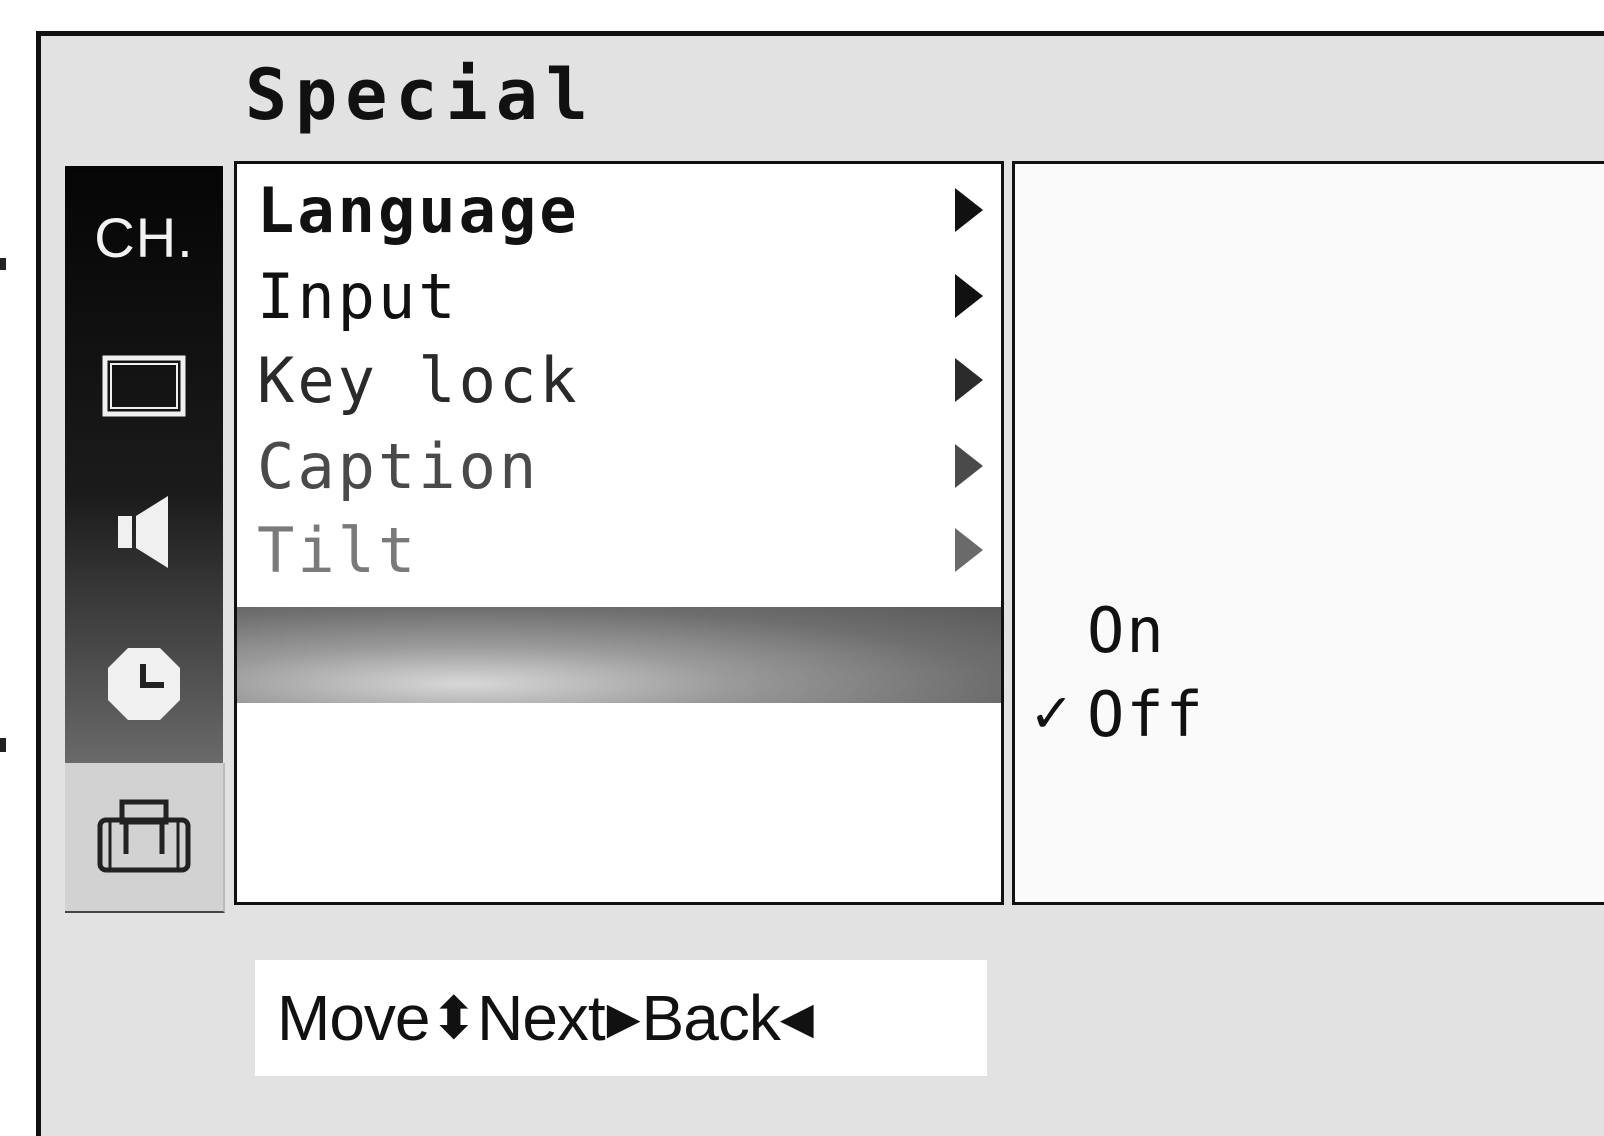 Image resolution: width=1604 pixels, height=1136 pixels. I want to click on selected-menu-item-highlight, so click(619, 655).